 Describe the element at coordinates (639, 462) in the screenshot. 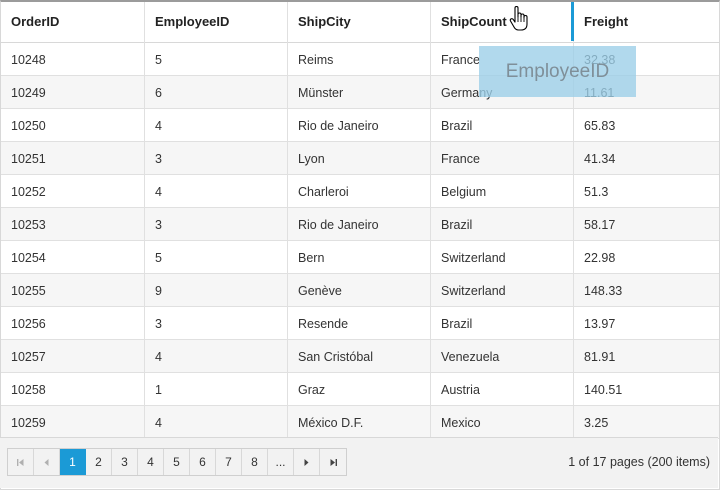

I see `pager-info: 1 of 17 pages (200 items)` at that location.